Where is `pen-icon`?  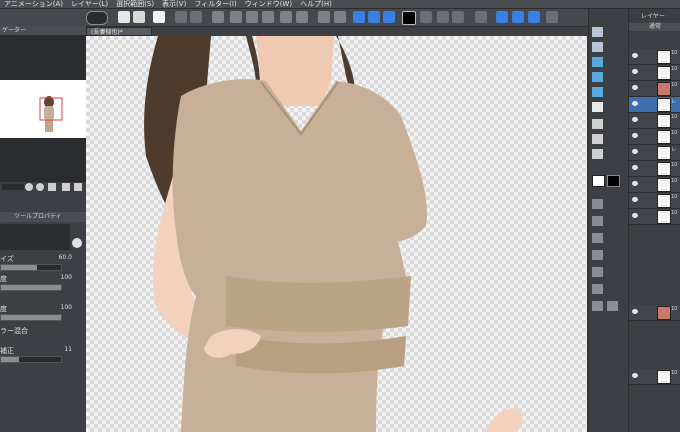
pen-icon is located at coordinates (443, 17).